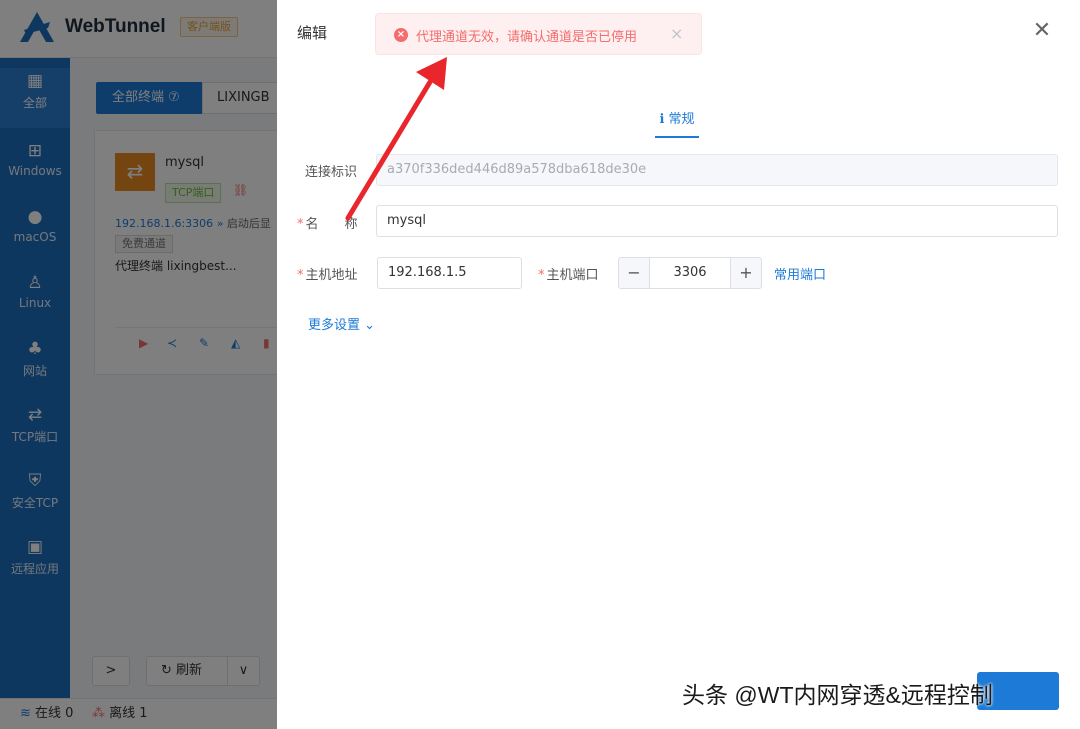  I want to click on port-decrement-button: −, so click(634, 273).